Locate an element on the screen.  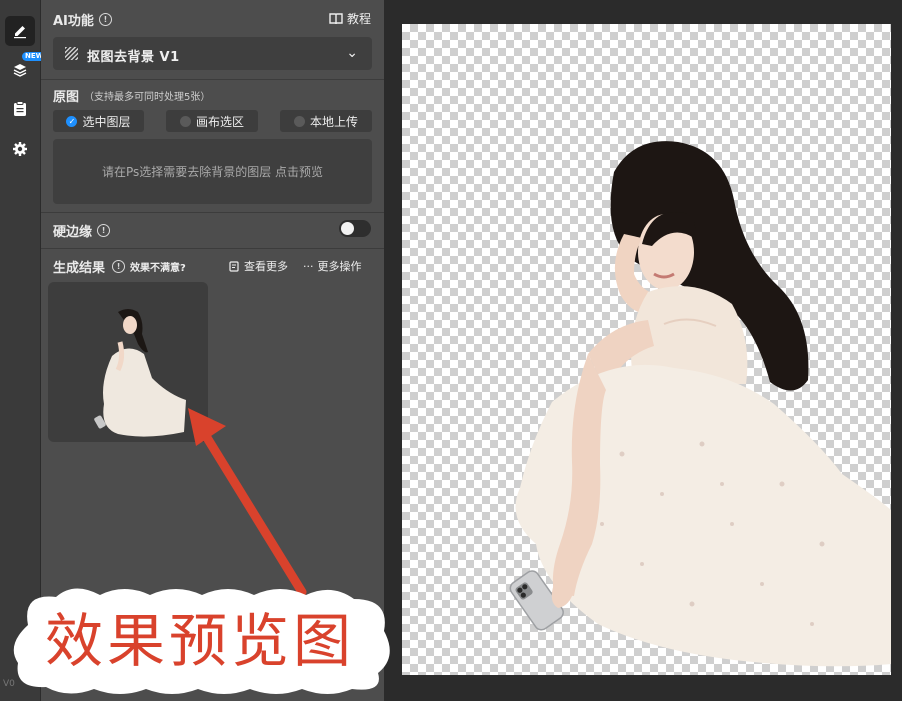
hard-edge-label: 硬边缘 is located at coordinates (73, 232).